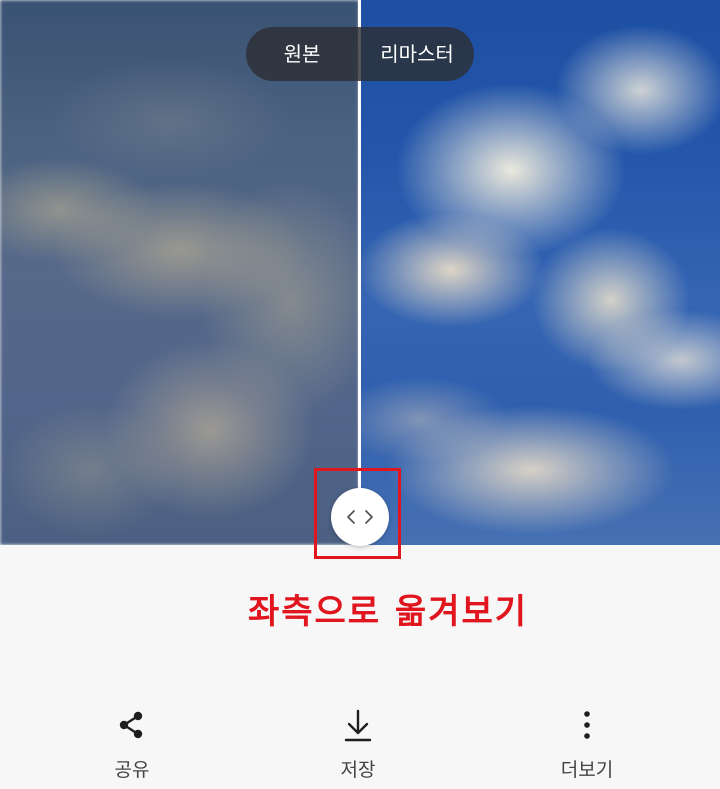  I want to click on share-button: 공유, so click(132, 747).